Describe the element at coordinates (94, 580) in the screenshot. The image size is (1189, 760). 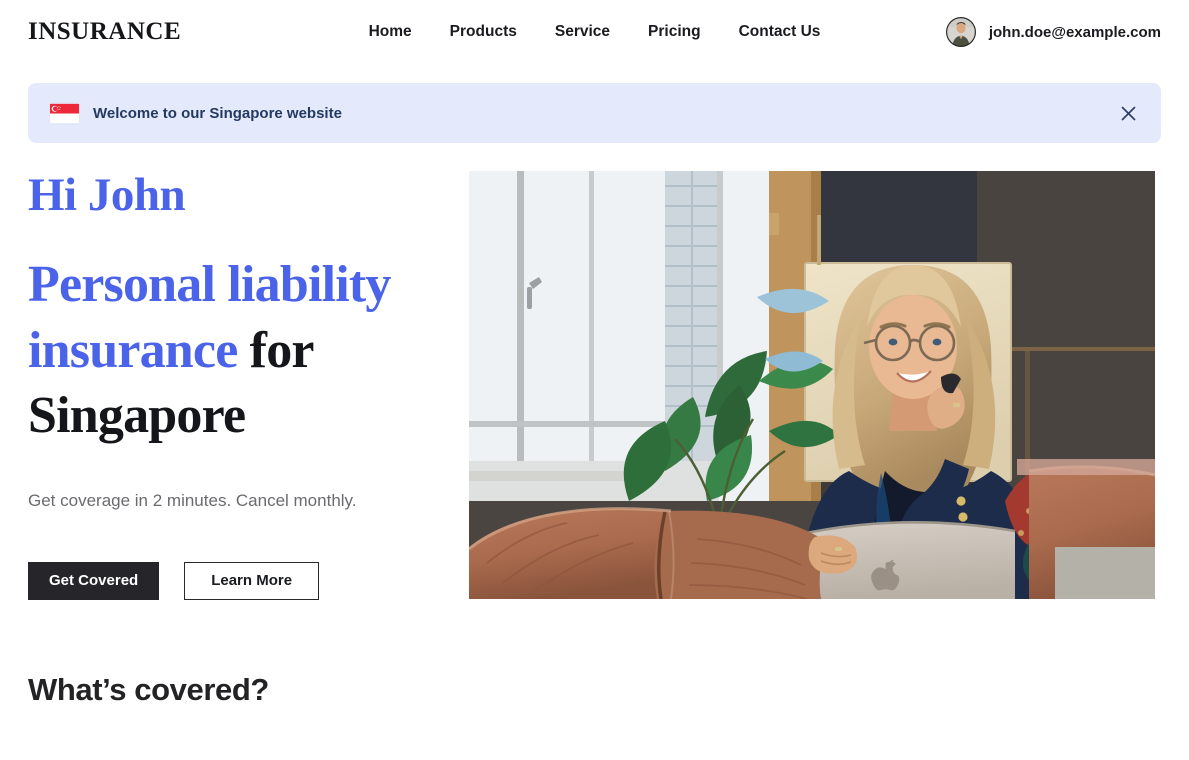
I see `get-covered-button: Get Covered` at that location.